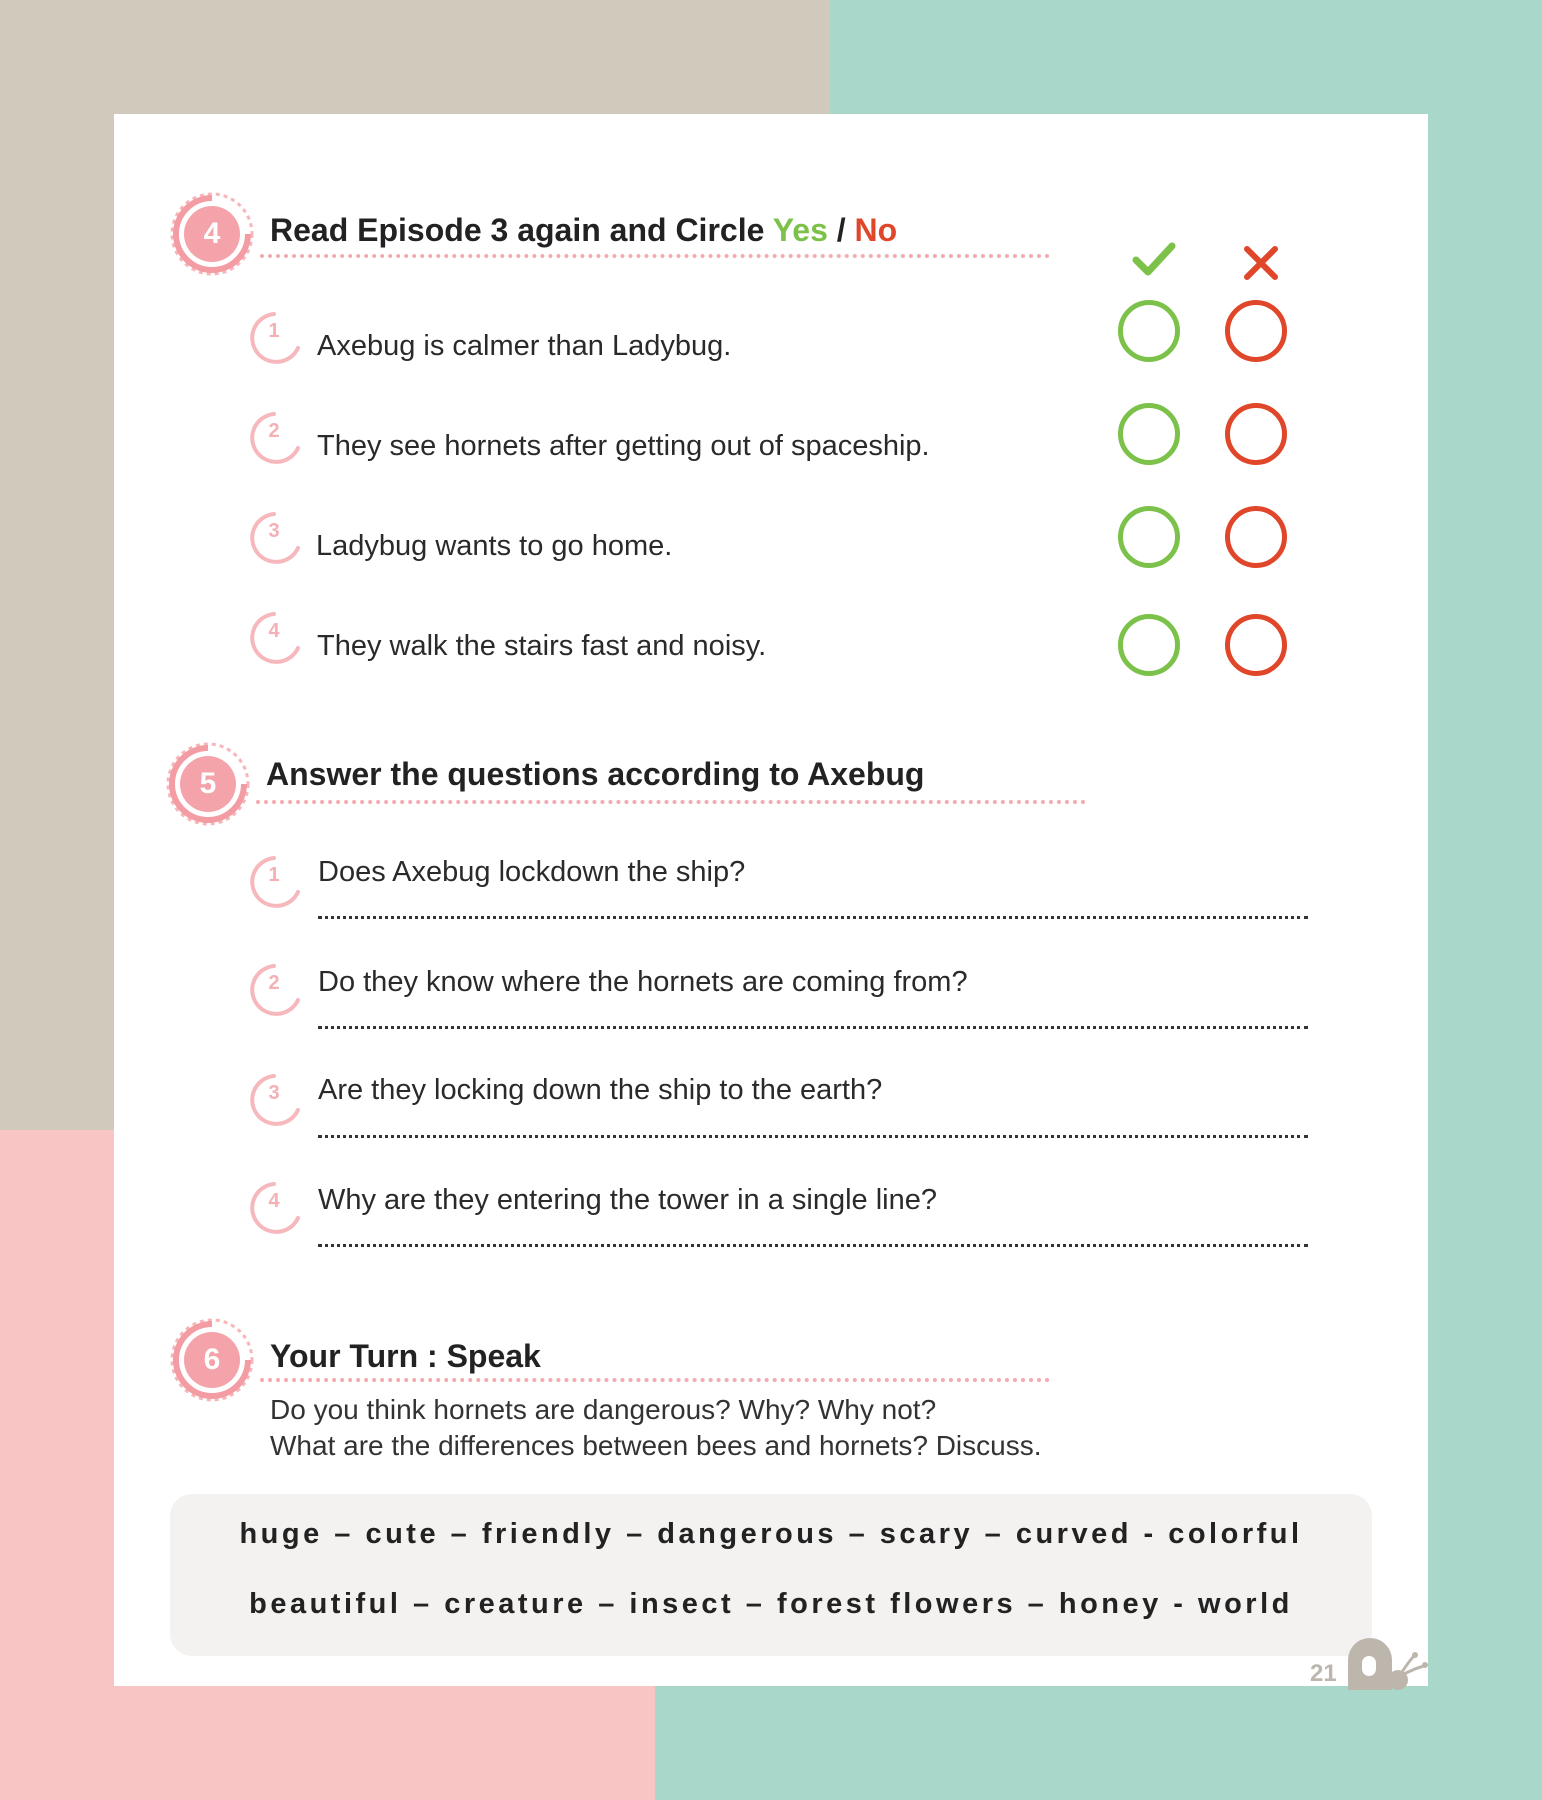 The width and height of the screenshot is (1542, 1800). What do you see at coordinates (524, 346) in the screenshot?
I see `statement-text: Axebug is calmer than Ladybug.` at bounding box center [524, 346].